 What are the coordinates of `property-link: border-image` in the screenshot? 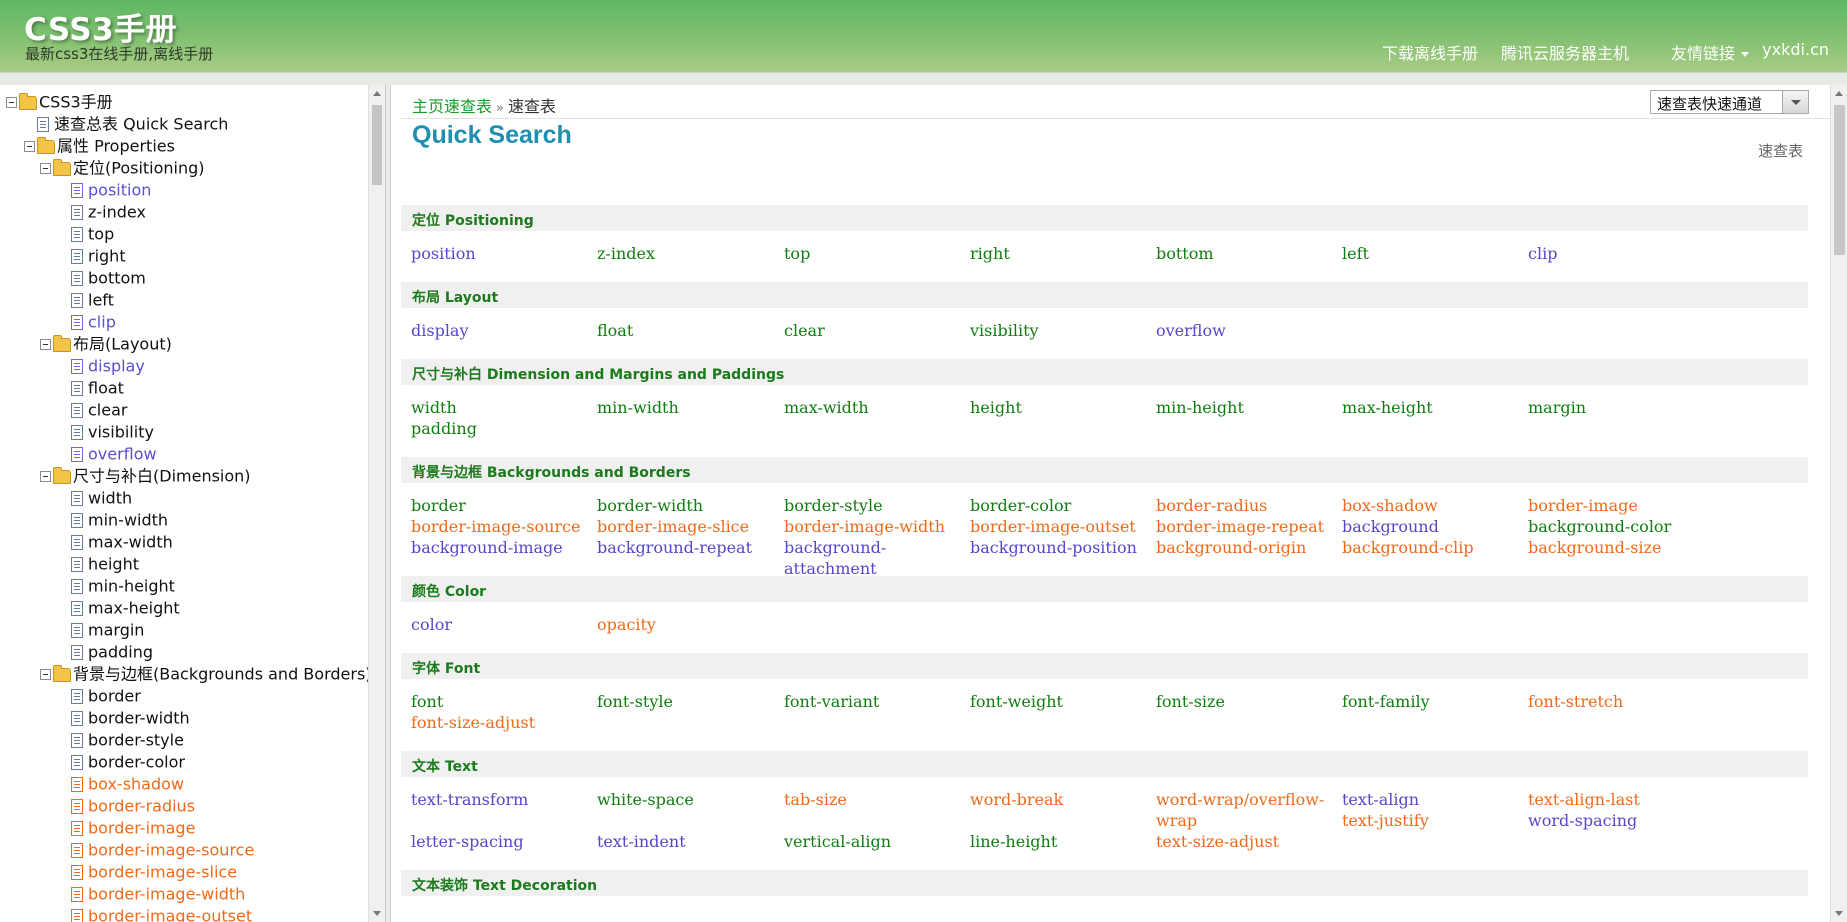 It's located at (1583, 505).